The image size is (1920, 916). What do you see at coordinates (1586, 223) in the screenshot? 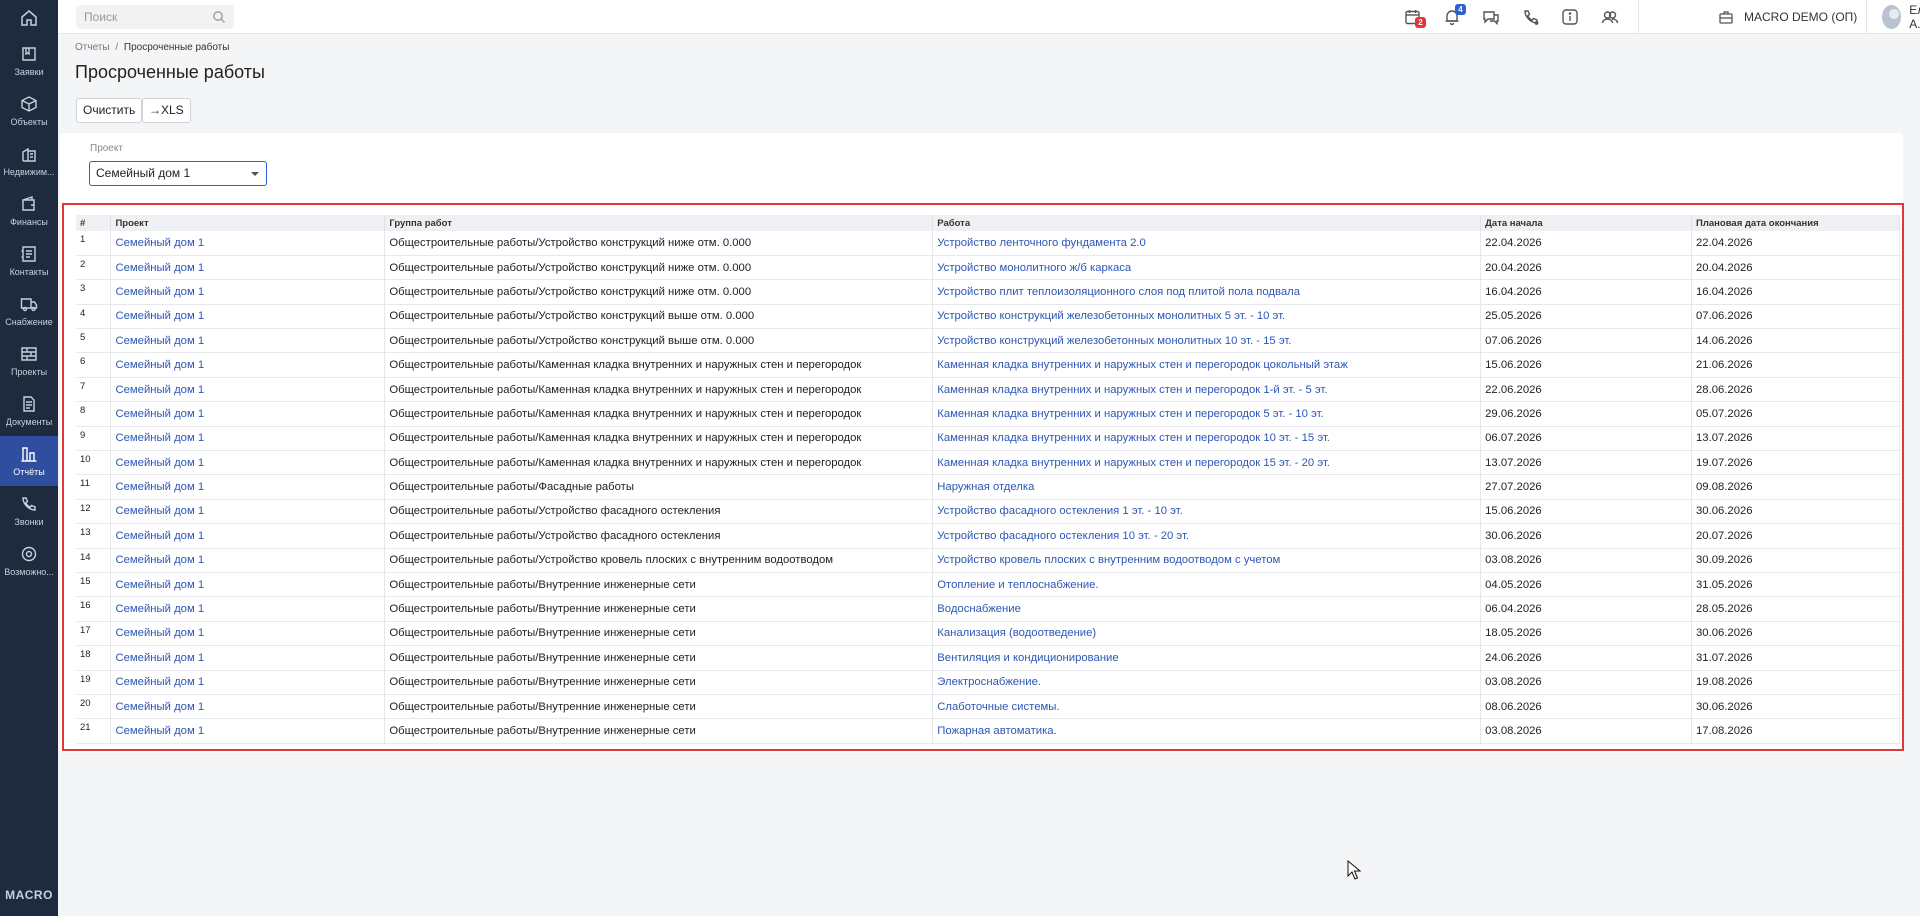
I see `column-header: Дата начала` at bounding box center [1586, 223].